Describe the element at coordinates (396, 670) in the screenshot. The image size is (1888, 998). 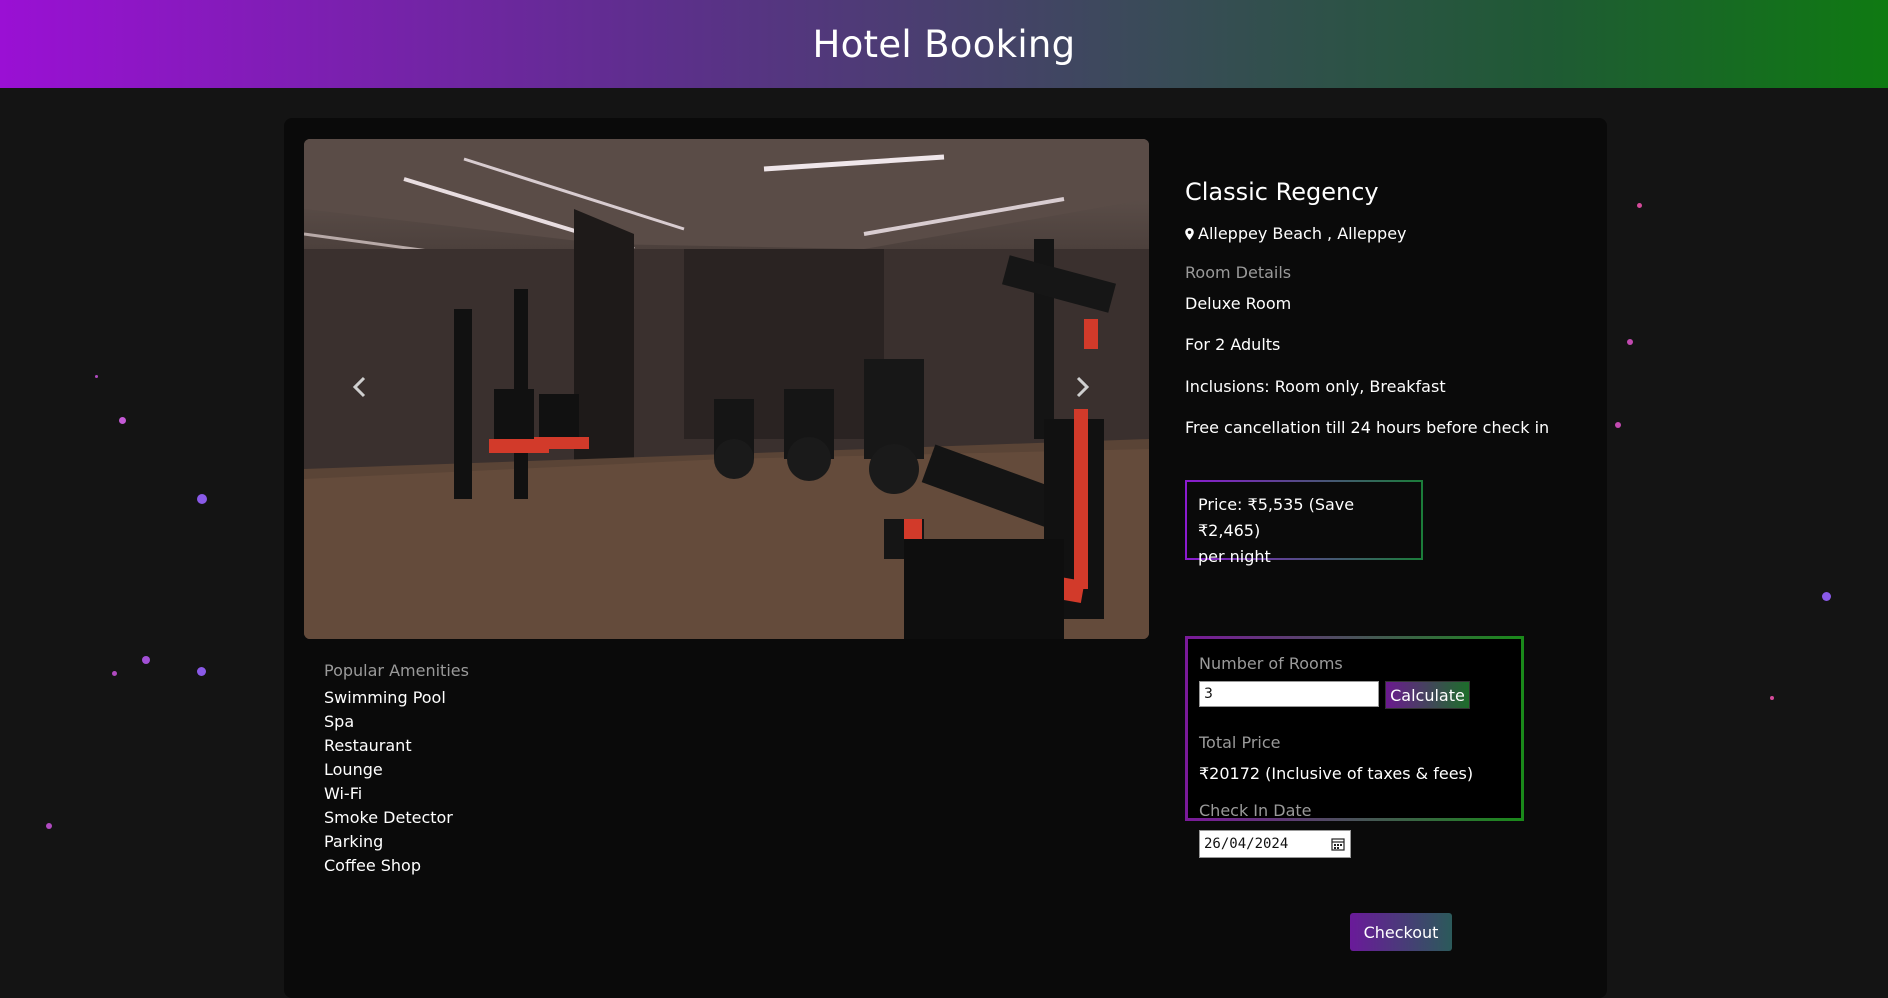
I see `amenities-title: Popular Amenities` at that location.